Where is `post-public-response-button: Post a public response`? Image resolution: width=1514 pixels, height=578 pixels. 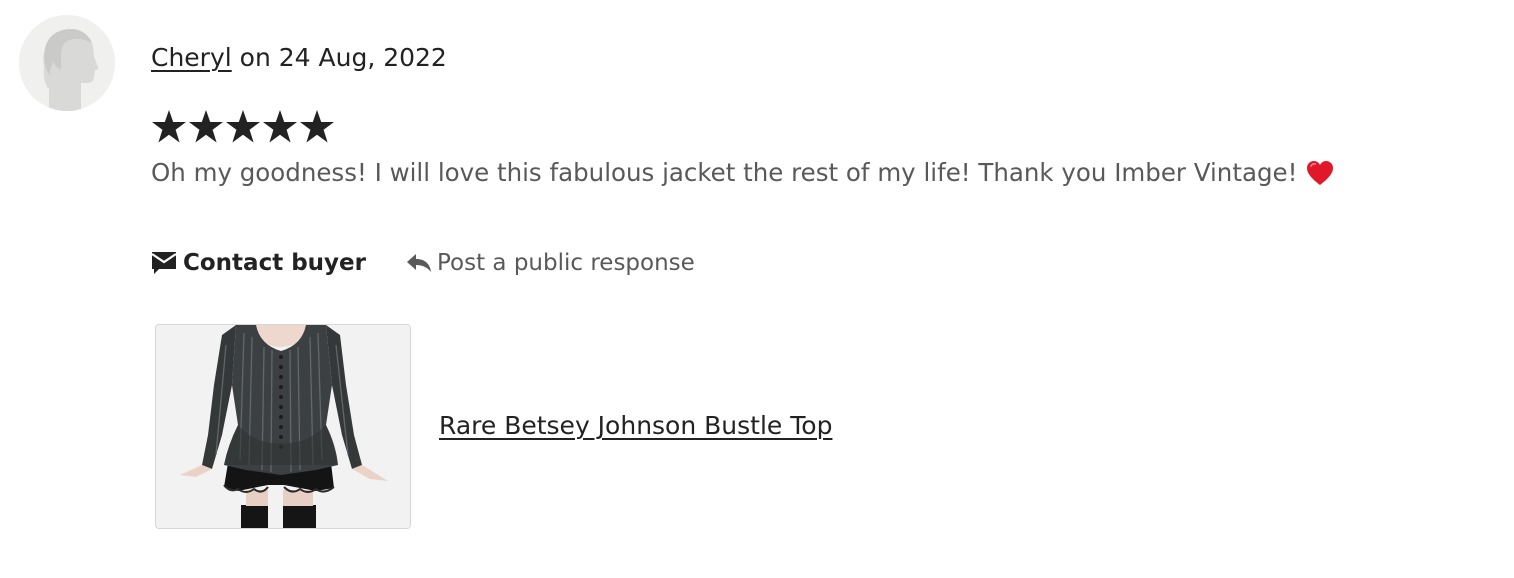
post-public-response-button: Post a public response is located at coordinates (550, 263).